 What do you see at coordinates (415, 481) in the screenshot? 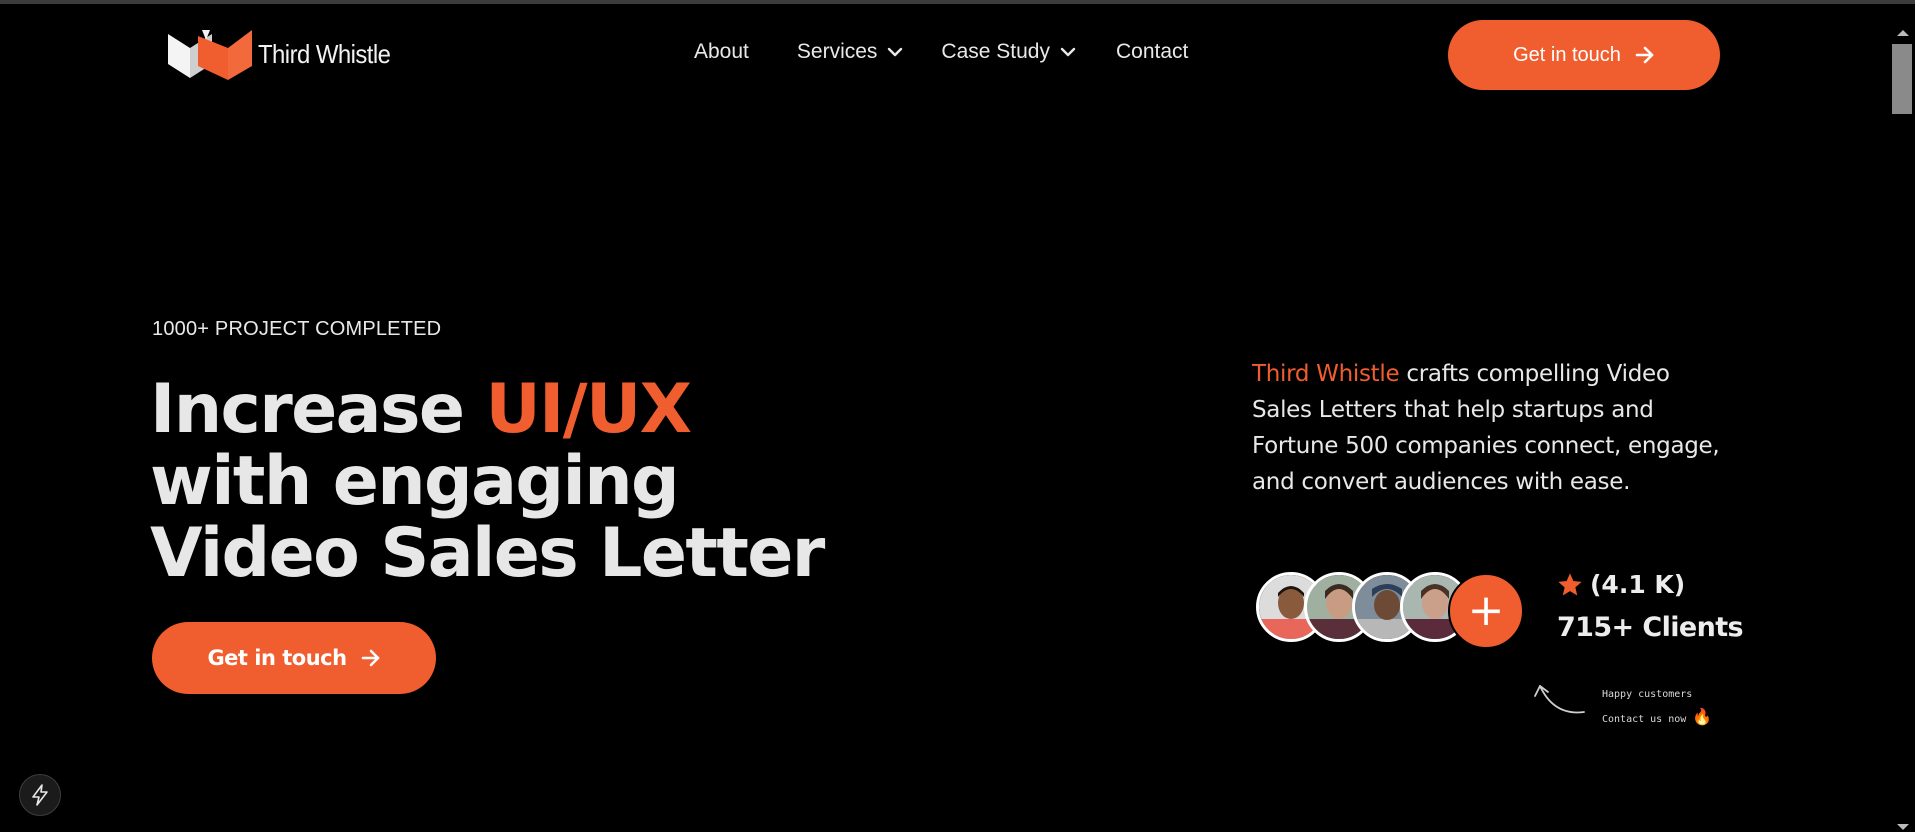
I see `headline-line-2: with engaging` at bounding box center [415, 481].